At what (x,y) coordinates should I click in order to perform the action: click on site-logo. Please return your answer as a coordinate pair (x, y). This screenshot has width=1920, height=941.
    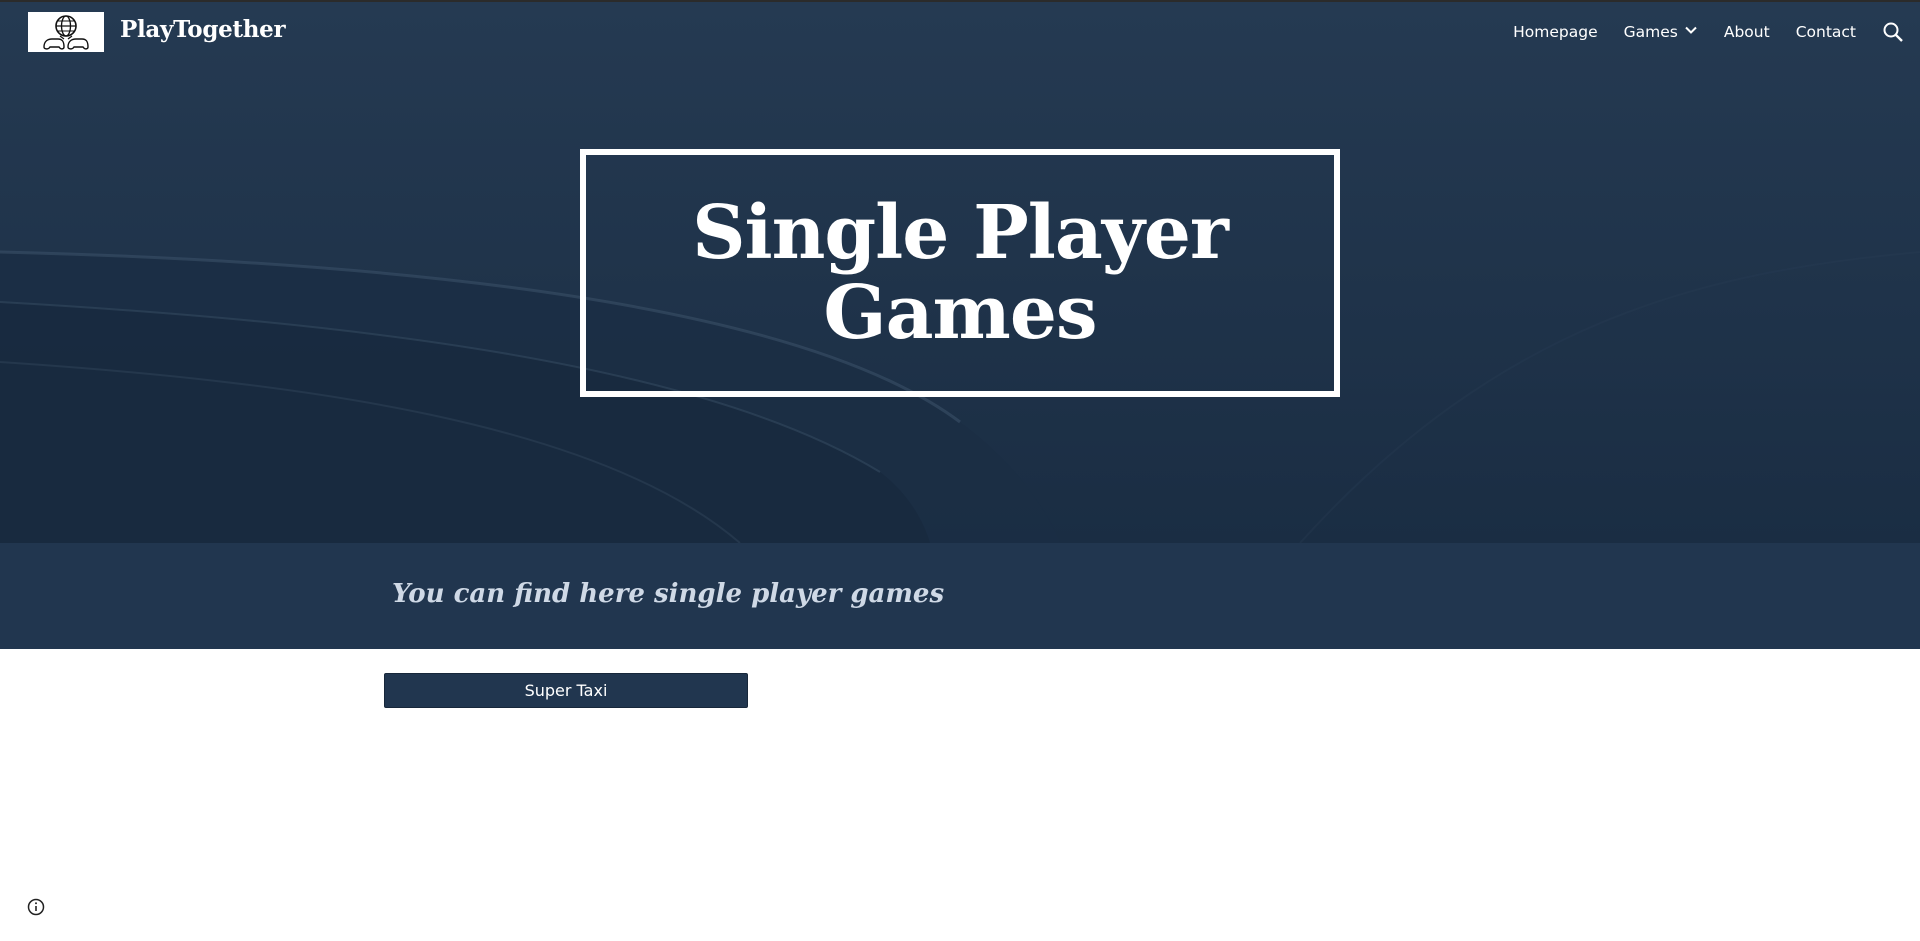
    Looking at the image, I should click on (66, 32).